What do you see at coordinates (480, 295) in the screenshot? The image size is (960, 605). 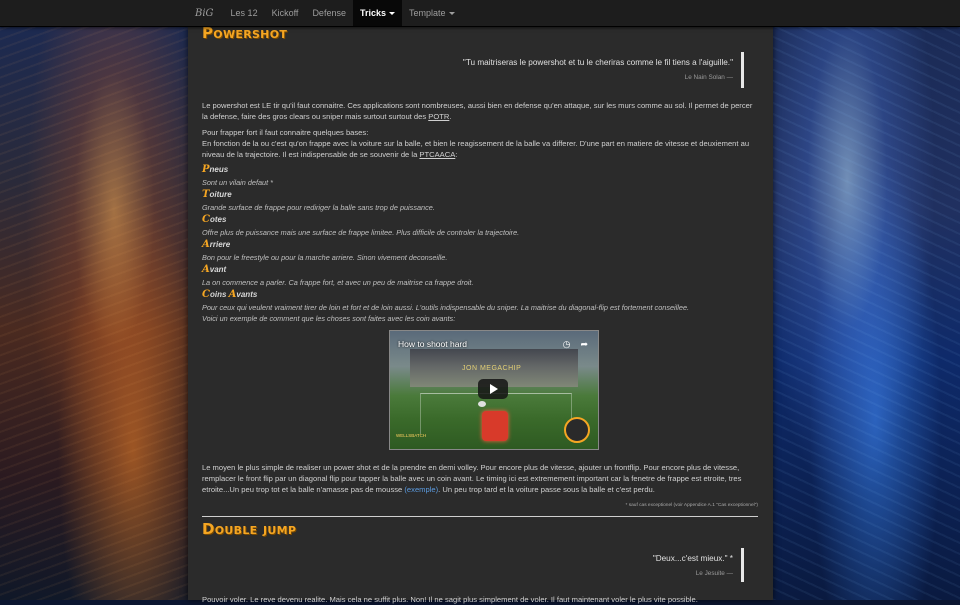 I see `acronym-title: Coins Avants` at bounding box center [480, 295].